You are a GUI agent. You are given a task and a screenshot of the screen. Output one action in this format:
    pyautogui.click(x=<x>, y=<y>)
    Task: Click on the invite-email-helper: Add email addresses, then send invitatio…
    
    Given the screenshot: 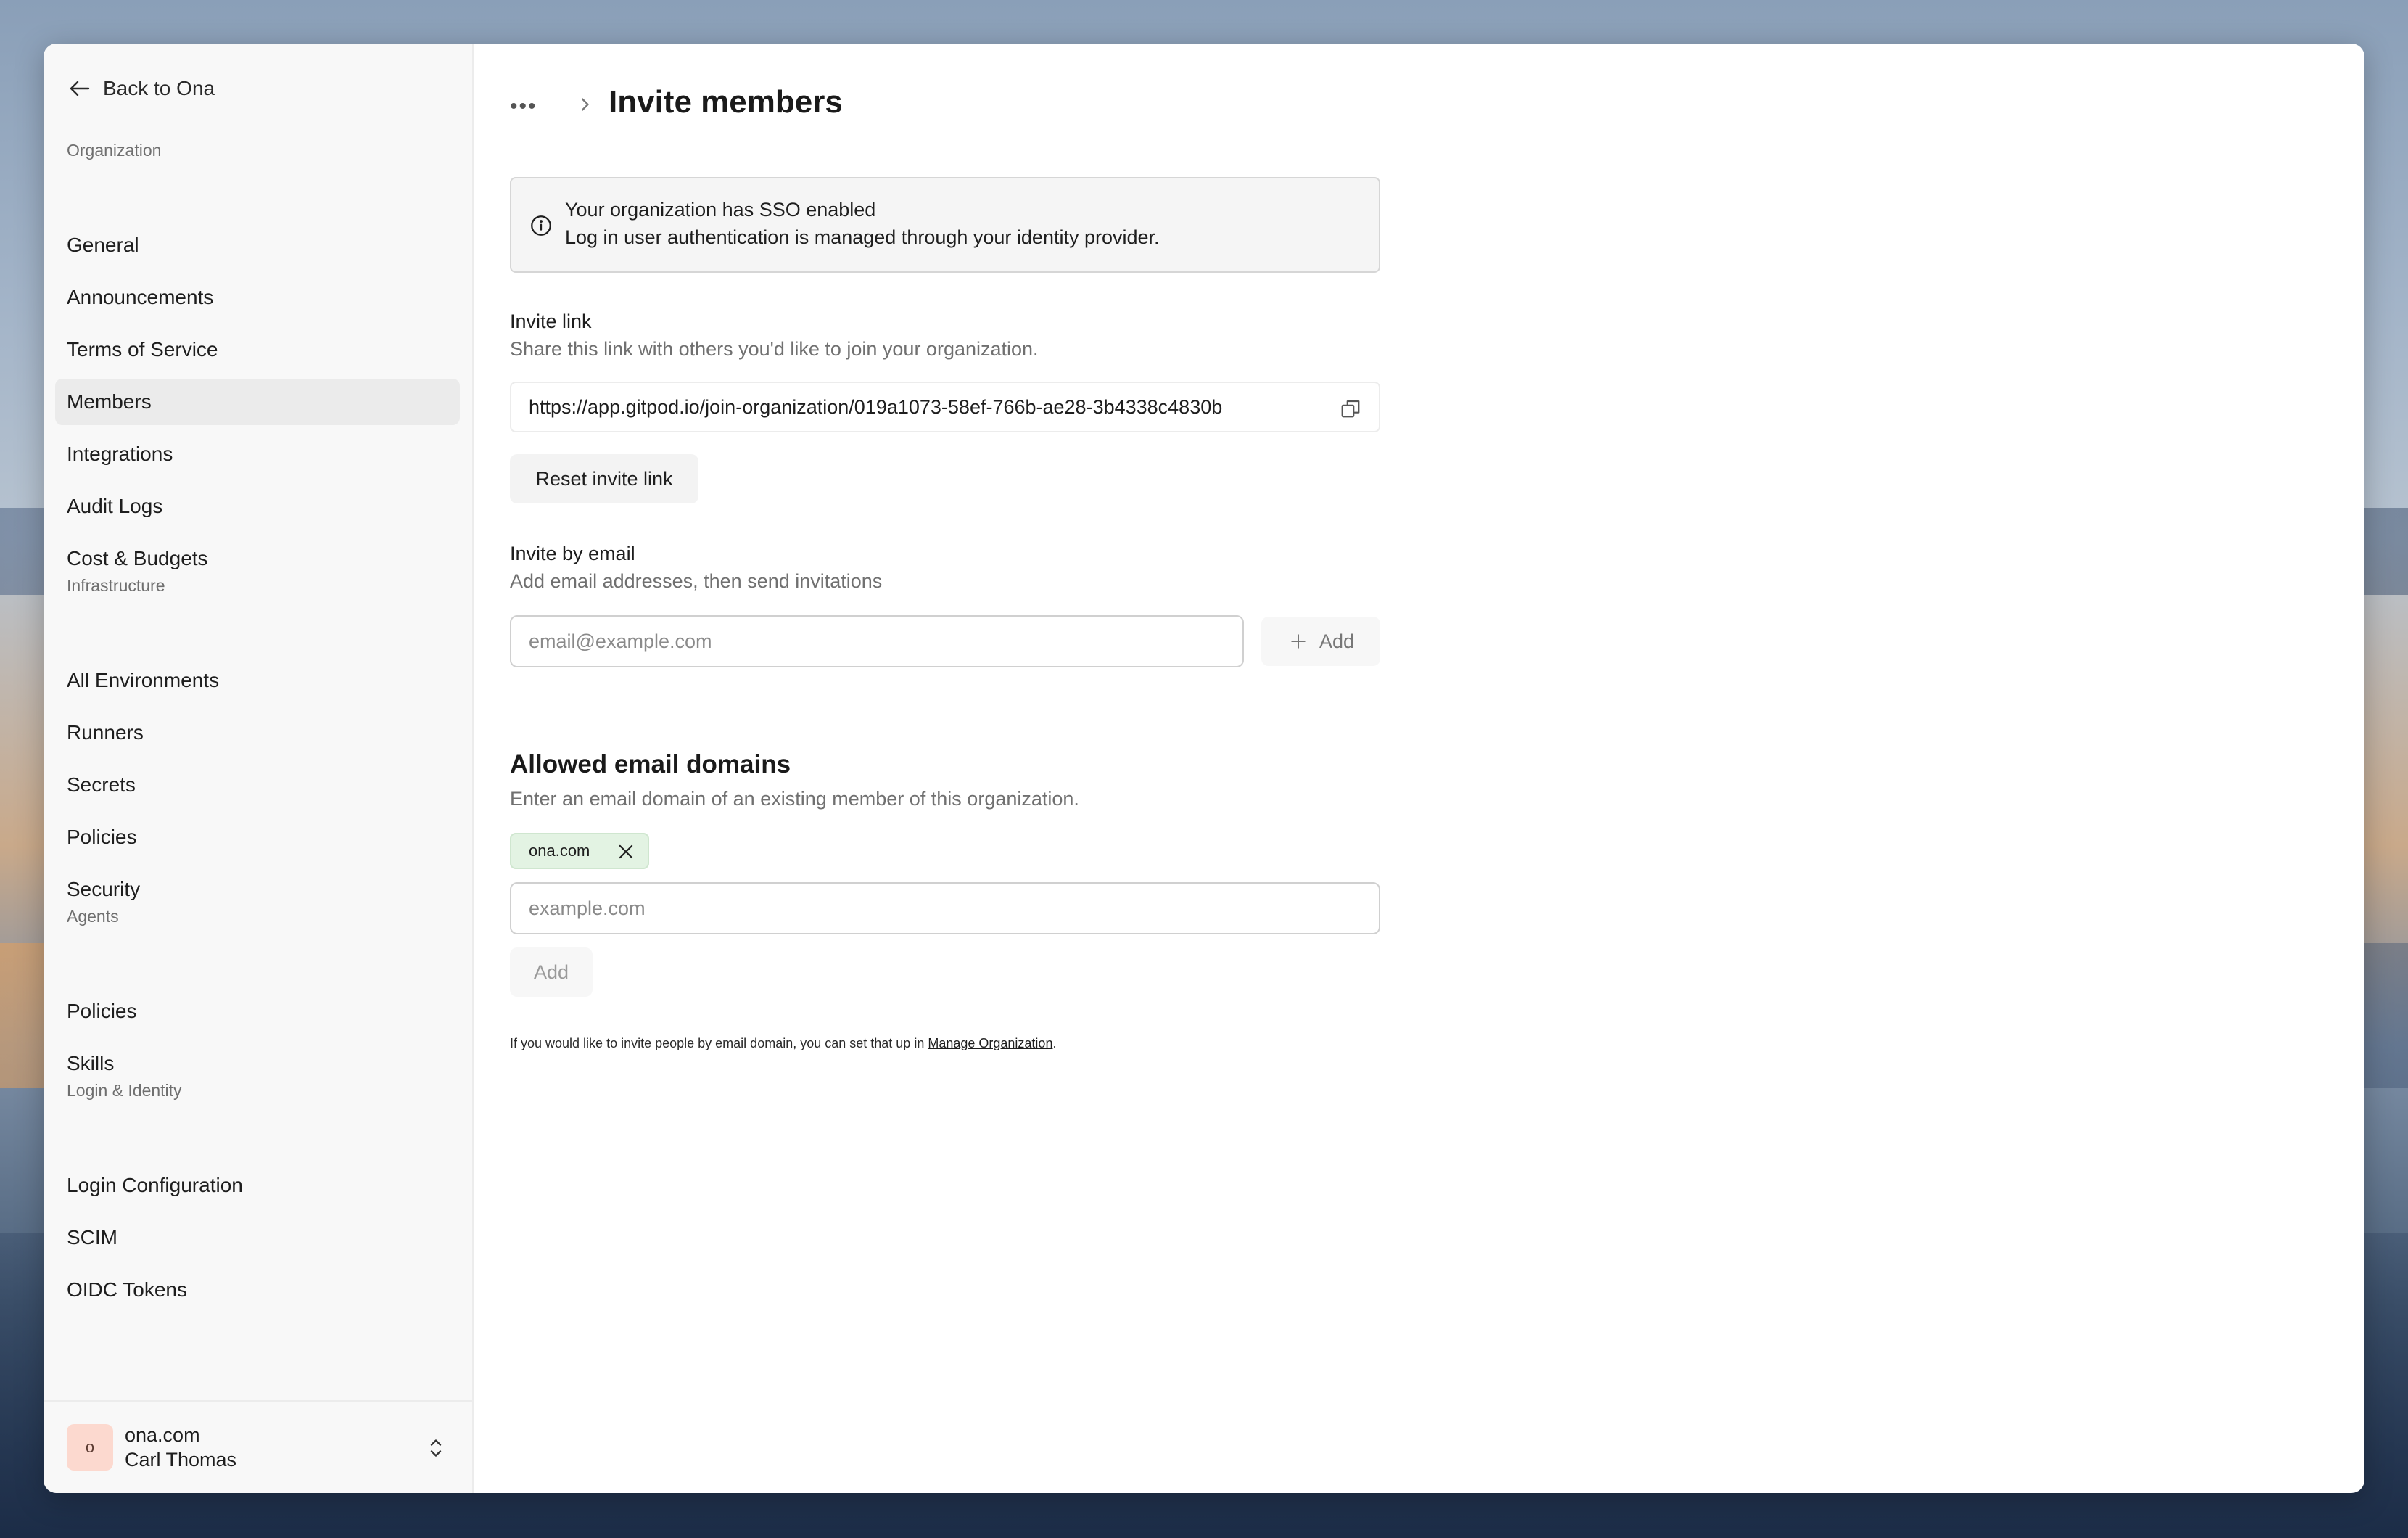 What is the action you would take?
    pyautogui.click(x=696, y=581)
    